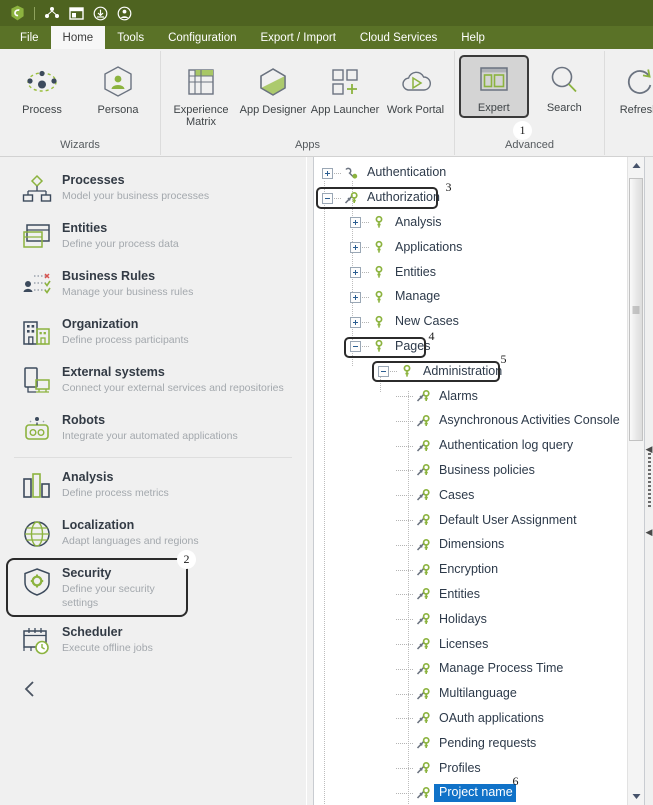  Describe the element at coordinates (153, 189) in the screenshot. I see `sidebar-item-processes: Processes Model your business processes` at that location.